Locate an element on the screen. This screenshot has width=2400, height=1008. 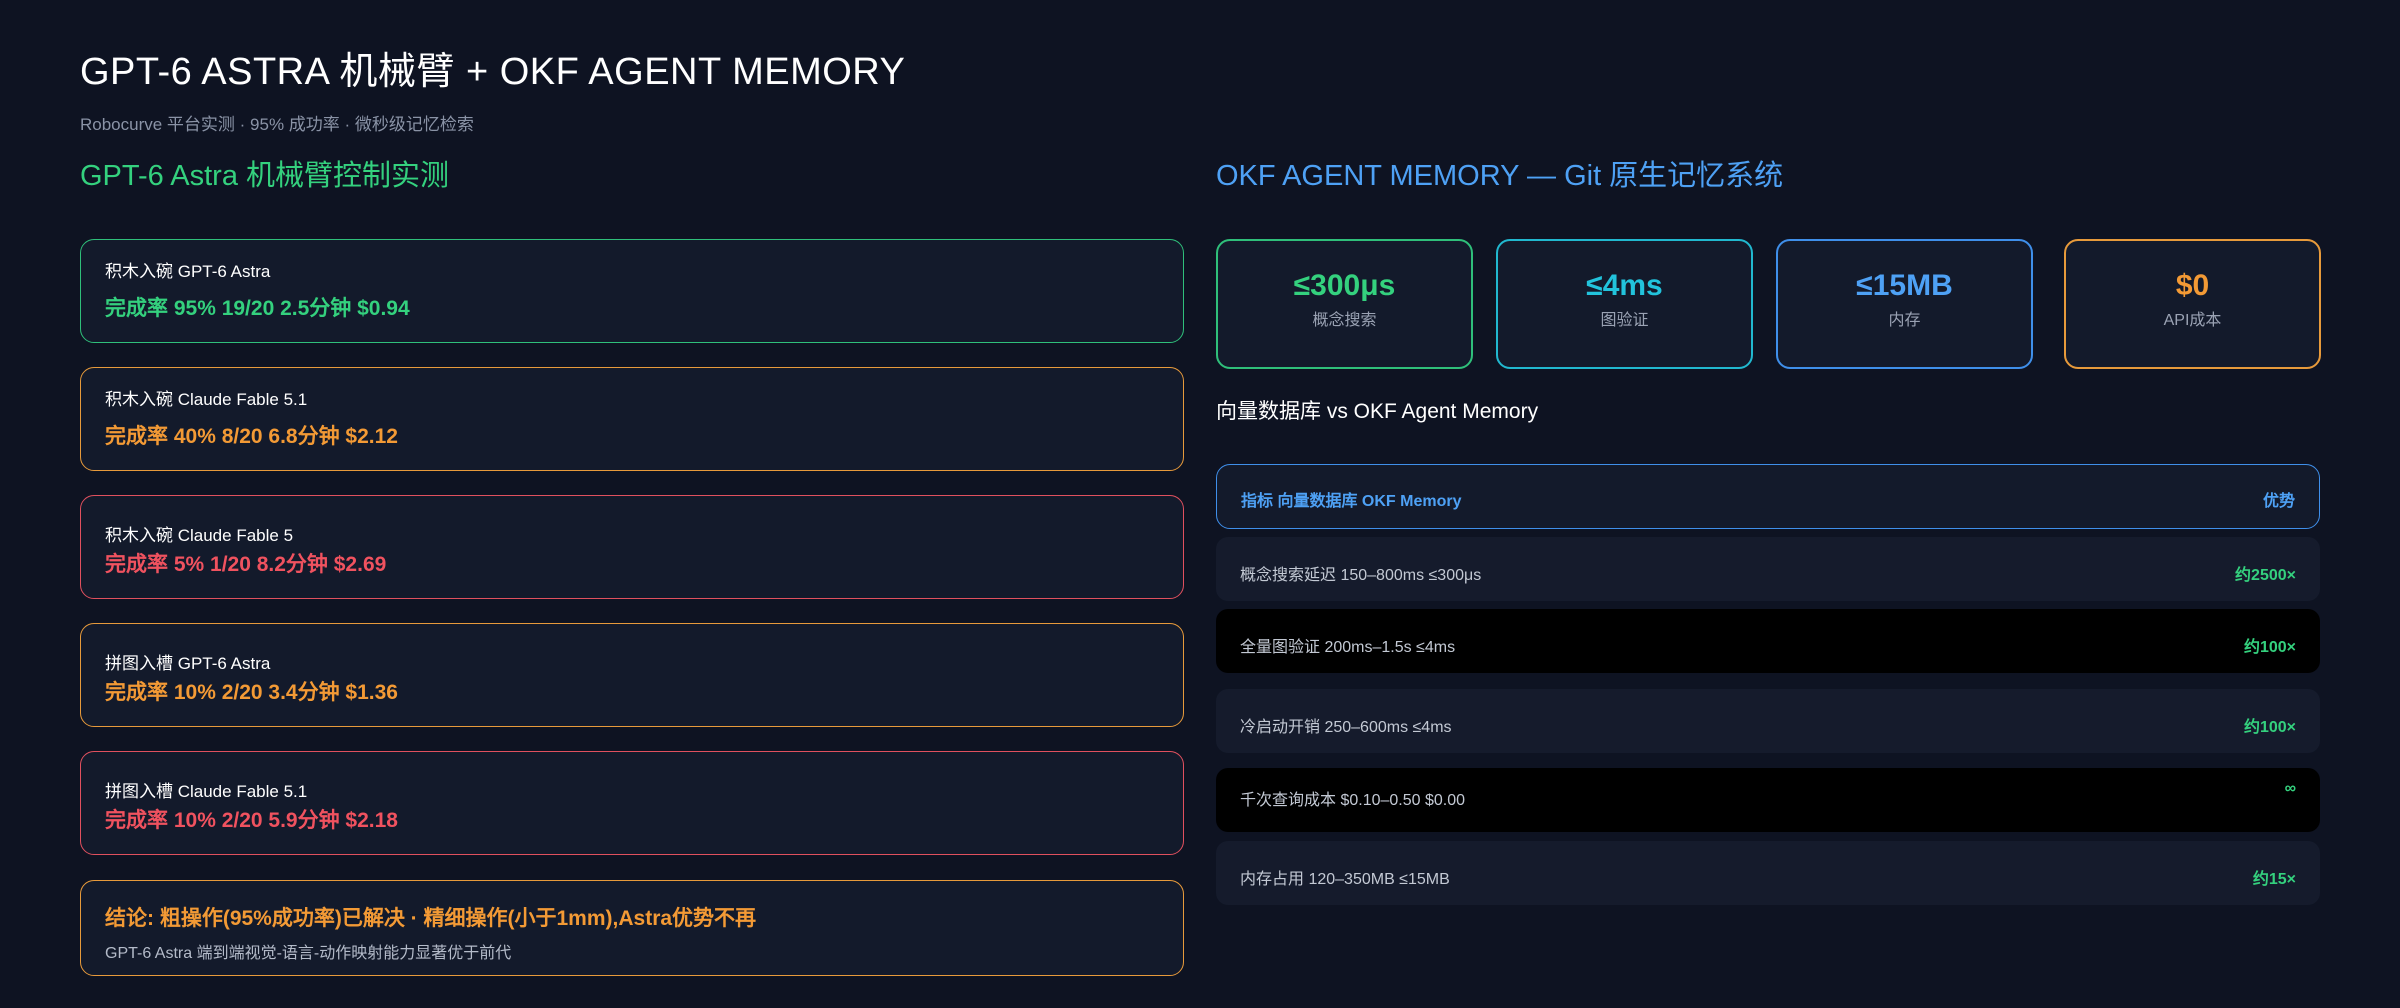
benchmark-card-stat: 完成率 10% 2/20 5.9分钟 $2.18 is located at coordinates (251, 820).